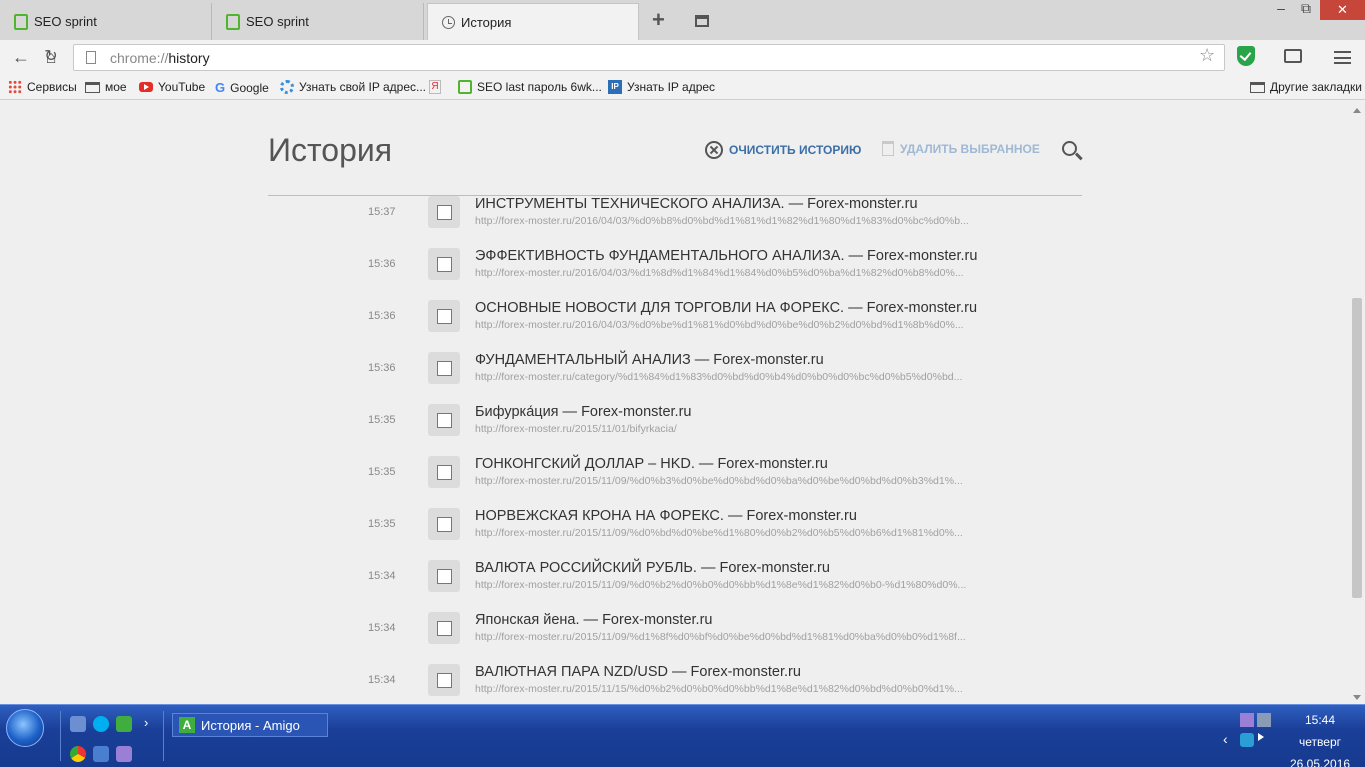  I want to click on taskbar-window-label: История - Amigo, so click(250, 725).